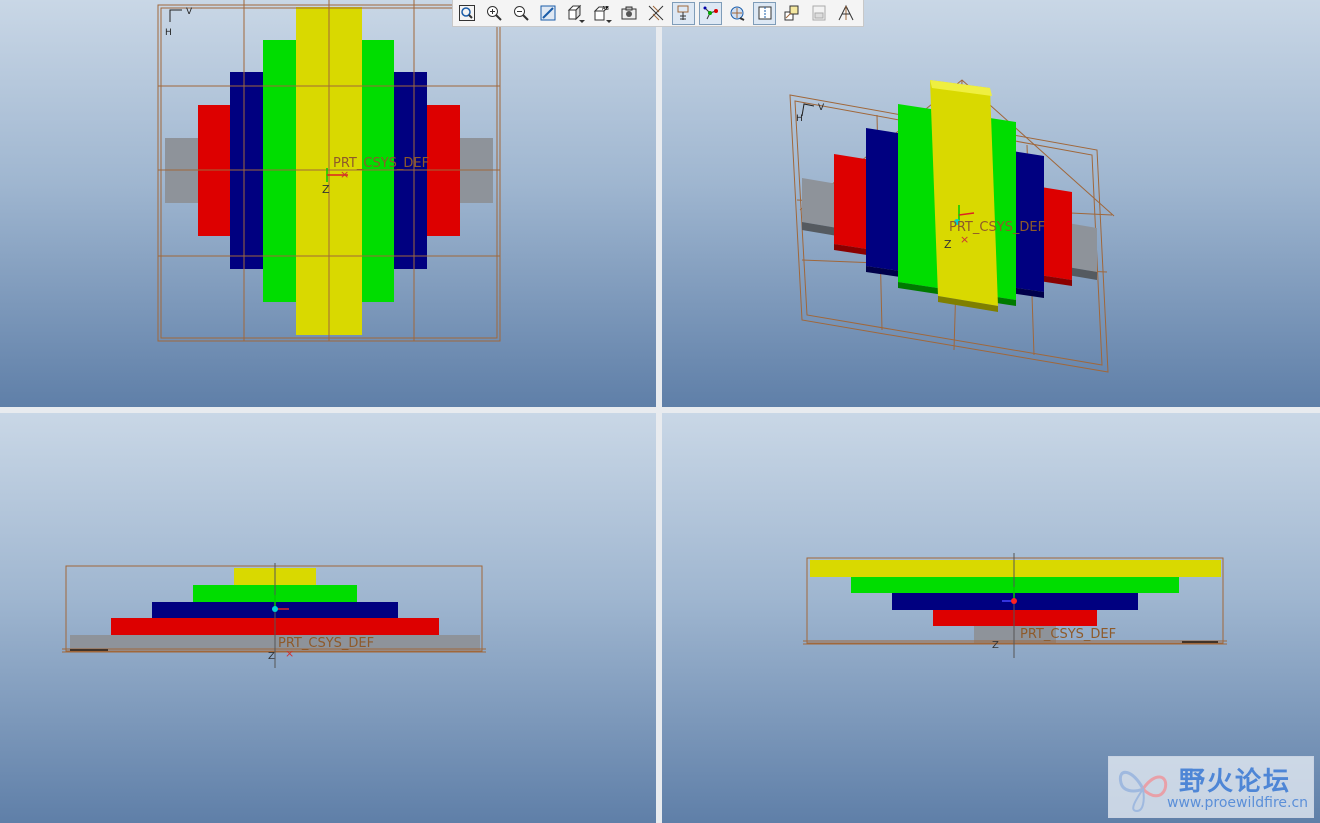 The image size is (1320, 823). I want to click on zoom-out-button, so click(521, 13).